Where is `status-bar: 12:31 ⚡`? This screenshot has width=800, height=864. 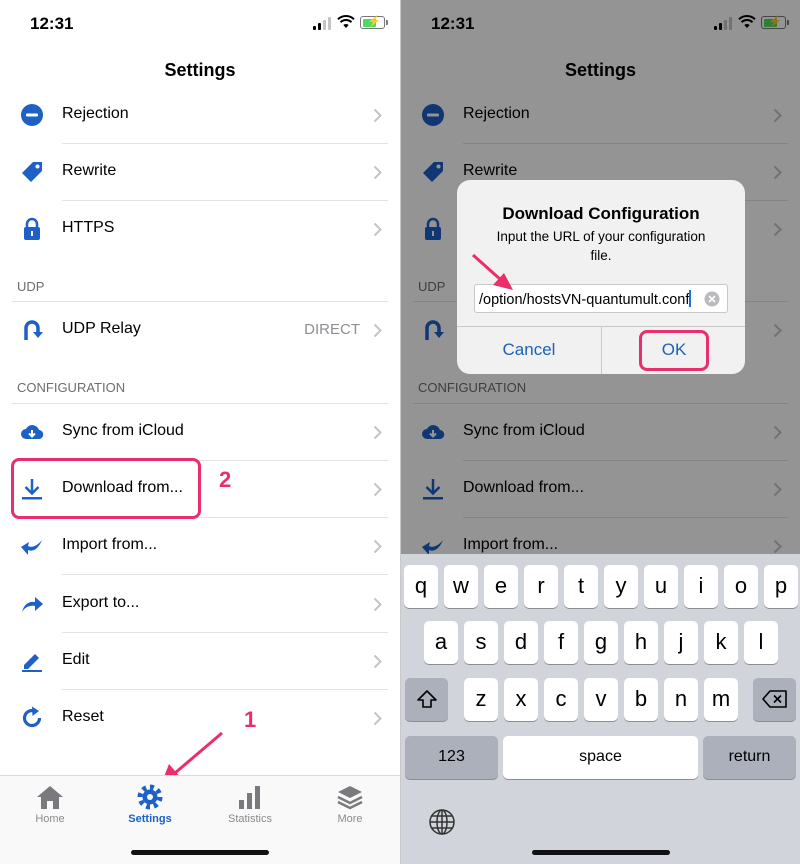 status-bar: 12:31 ⚡ is located at coordinates (200, 23).